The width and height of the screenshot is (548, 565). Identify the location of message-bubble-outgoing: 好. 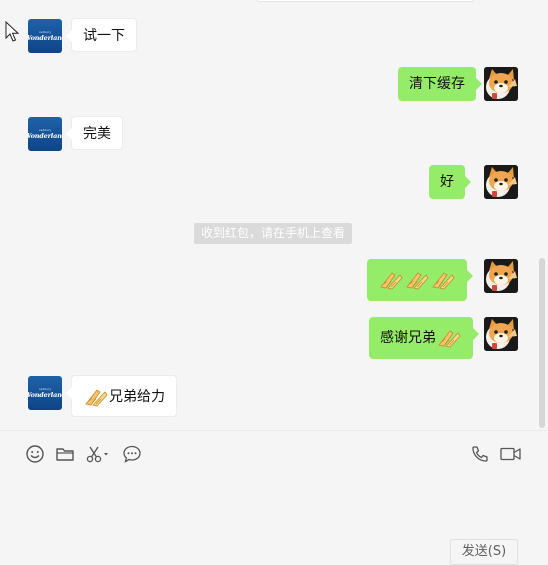
(450, 182).